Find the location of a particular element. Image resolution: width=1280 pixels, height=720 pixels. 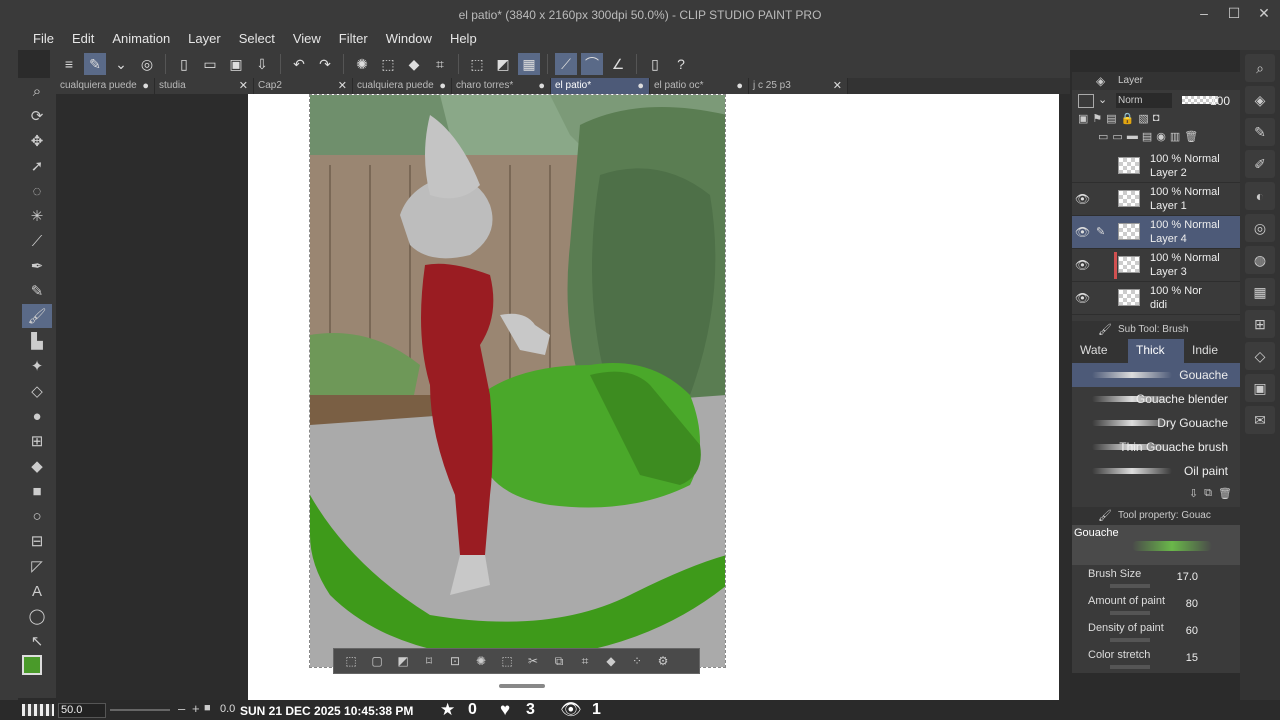

operation-icon: ➚ is located at coordinates (37, 166).